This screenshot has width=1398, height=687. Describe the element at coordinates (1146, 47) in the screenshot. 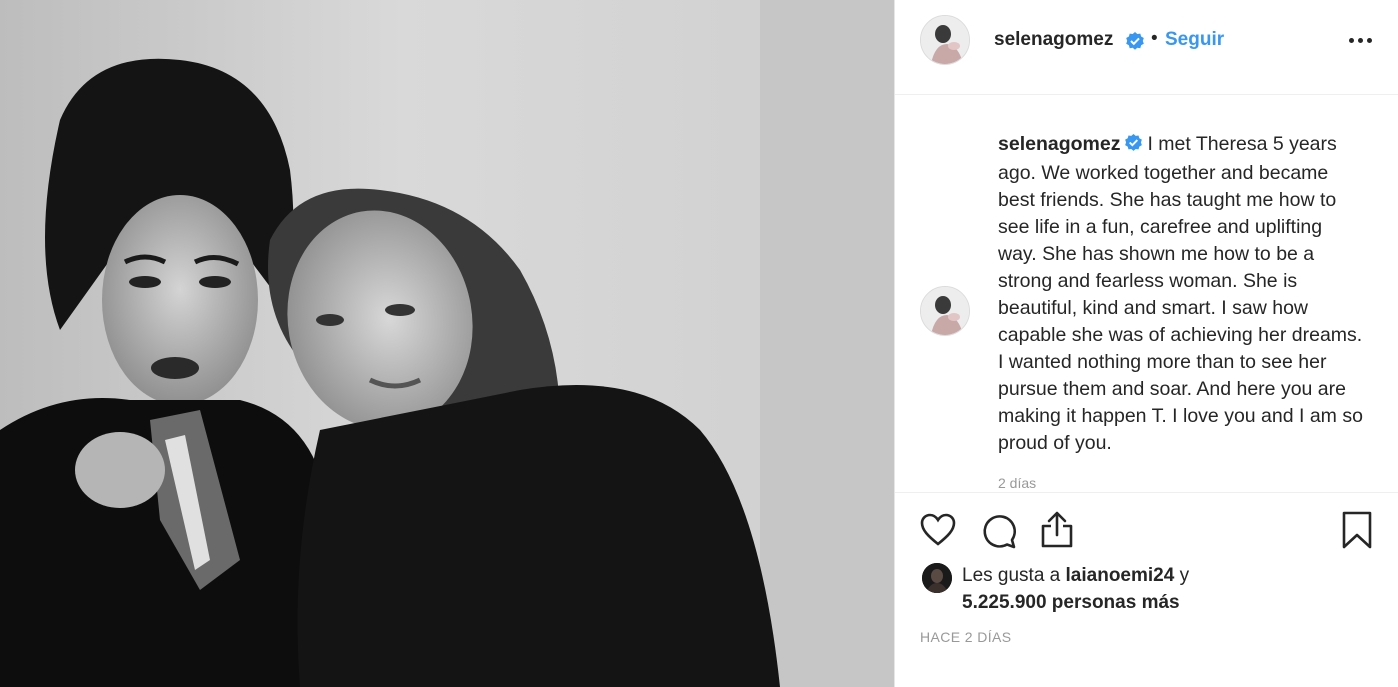

I see `post-header: selenagomez • Seguir` at that location.